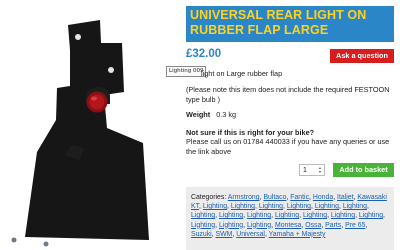 The height and width of the screenshot is (250, 400). What do you see at coordinates (274, 197) in the screenshot?
I see `category-link: Bultaco` at bounding box center [274, 197].